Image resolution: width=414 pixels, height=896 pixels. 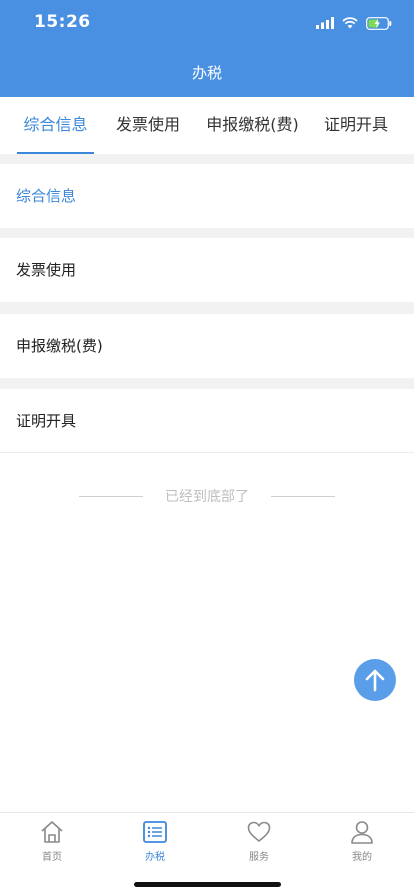 I want to click on nav-service: 服务, so click(x=259, y=841).